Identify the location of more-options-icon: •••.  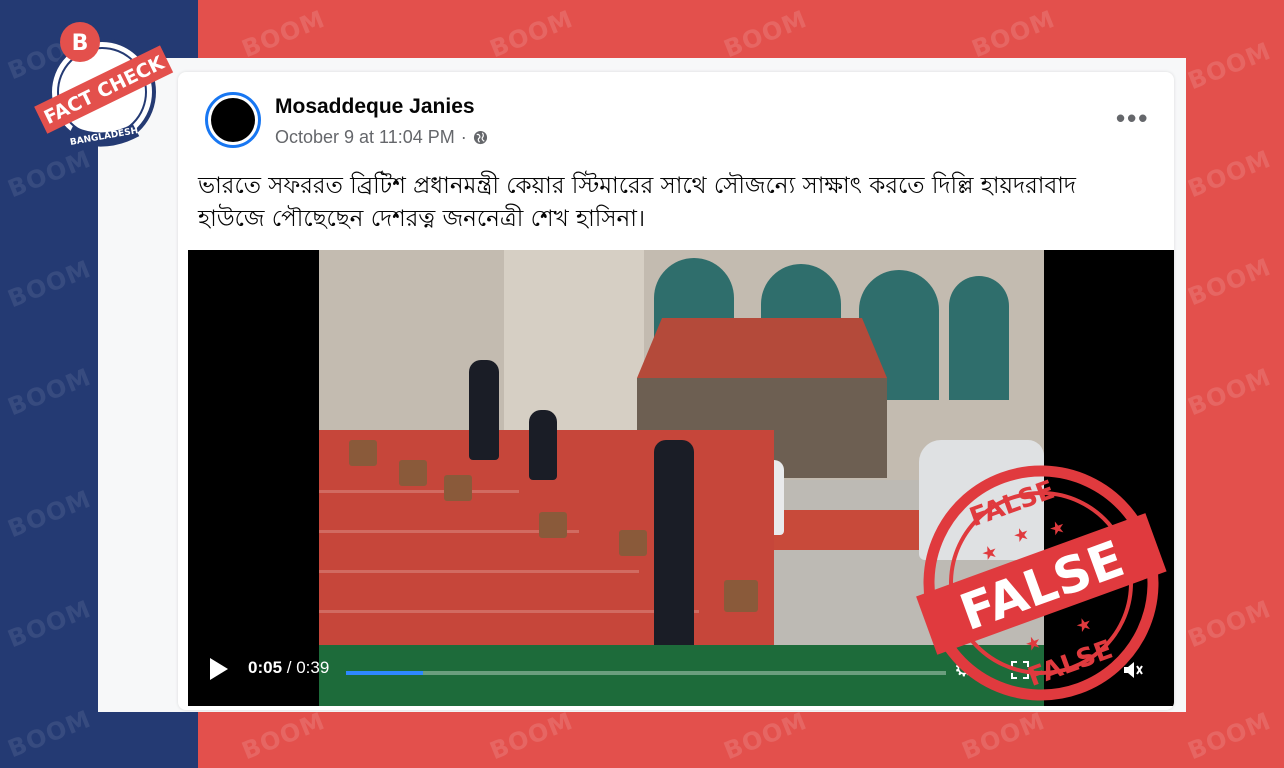
(1132, 118).